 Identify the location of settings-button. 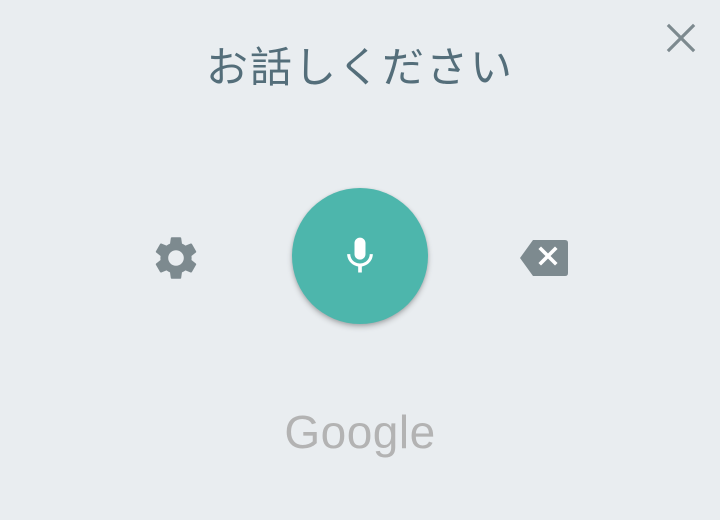
(176, 258).